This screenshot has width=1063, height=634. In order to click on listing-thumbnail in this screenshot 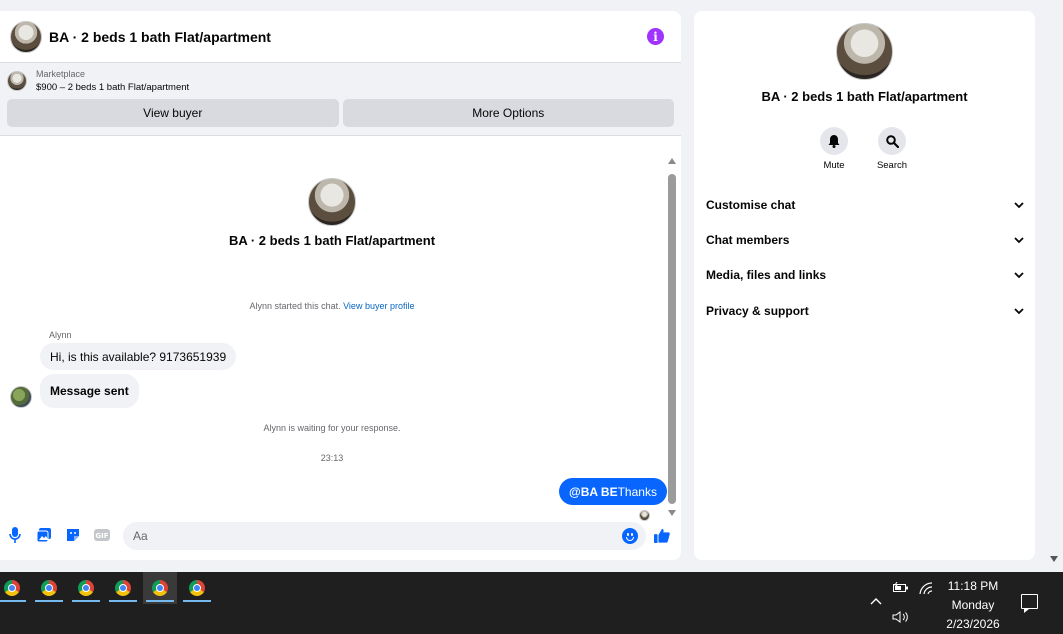, I will do `click(17, 81)`.